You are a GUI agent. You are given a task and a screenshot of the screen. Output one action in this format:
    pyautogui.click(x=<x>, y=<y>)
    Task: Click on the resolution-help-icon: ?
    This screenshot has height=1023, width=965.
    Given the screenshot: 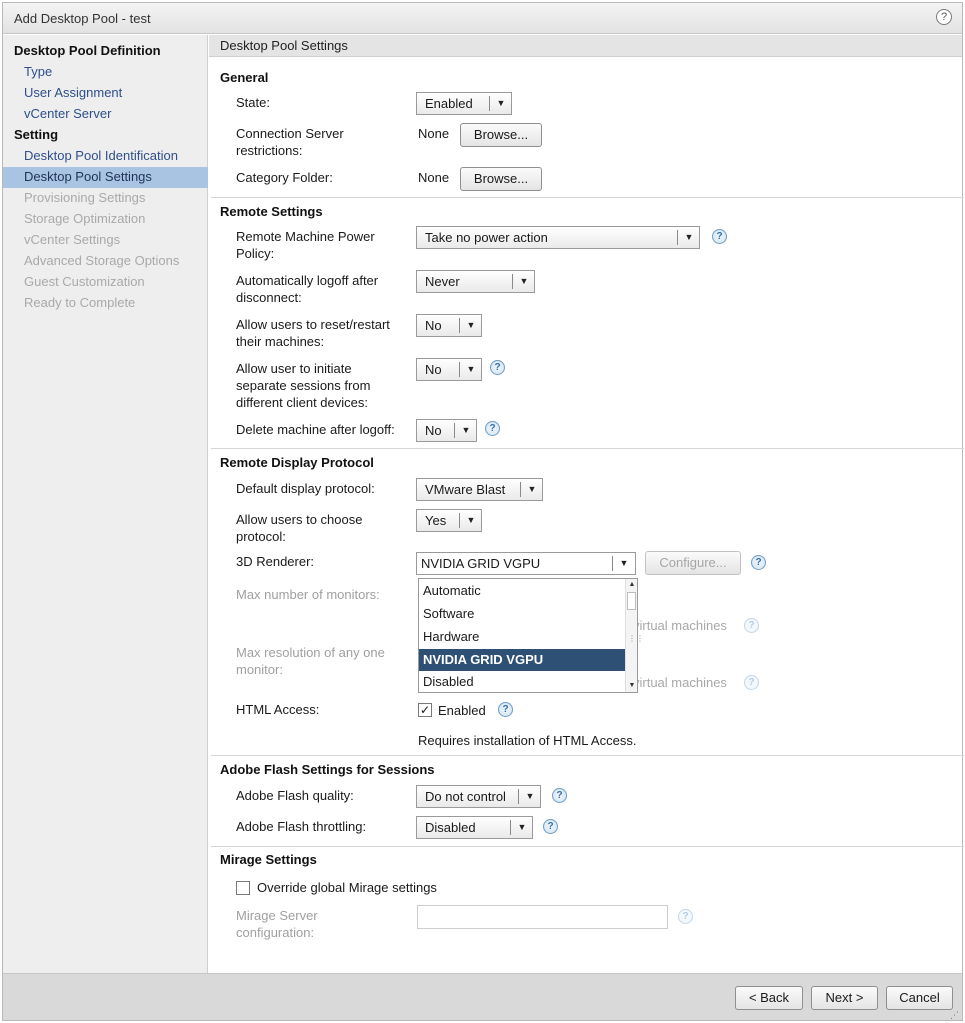 What is the action you would take?
    pyautogui.click(x=751, y=682)
    